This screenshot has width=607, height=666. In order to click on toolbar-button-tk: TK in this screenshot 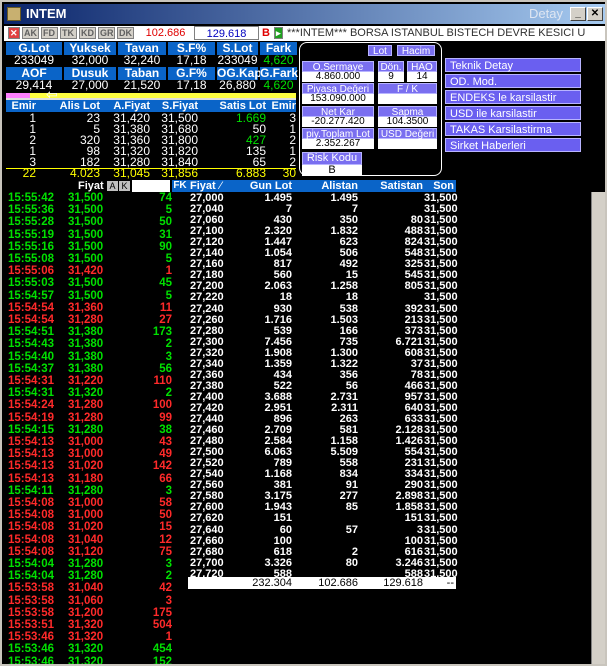, I will do `click(68, 33)`.